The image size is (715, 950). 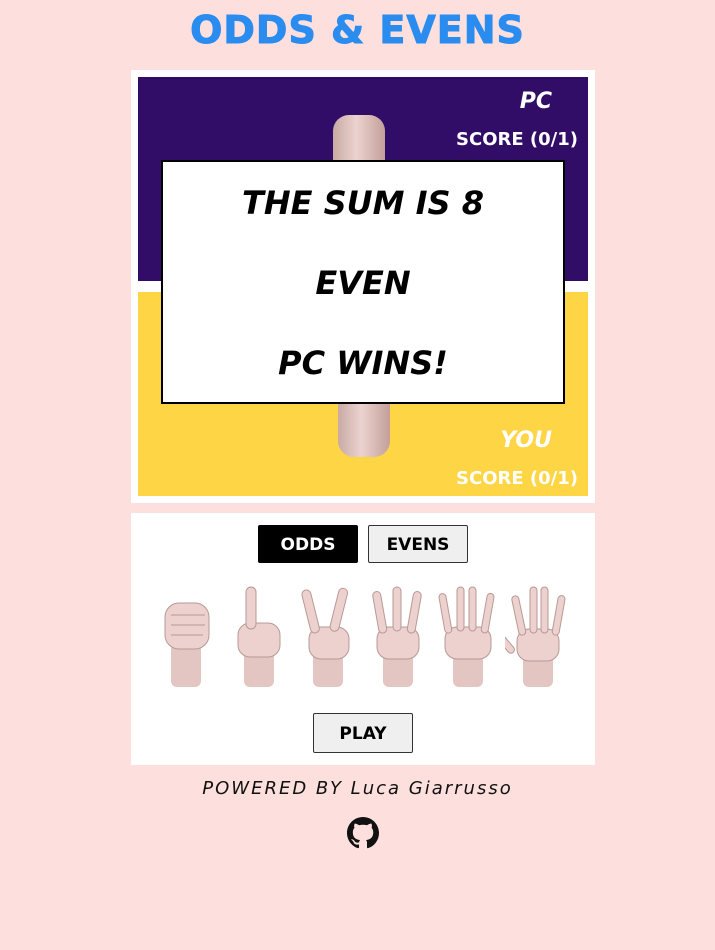 I want to click on five-fingers-hand-icon, so click(x=536, y=635).